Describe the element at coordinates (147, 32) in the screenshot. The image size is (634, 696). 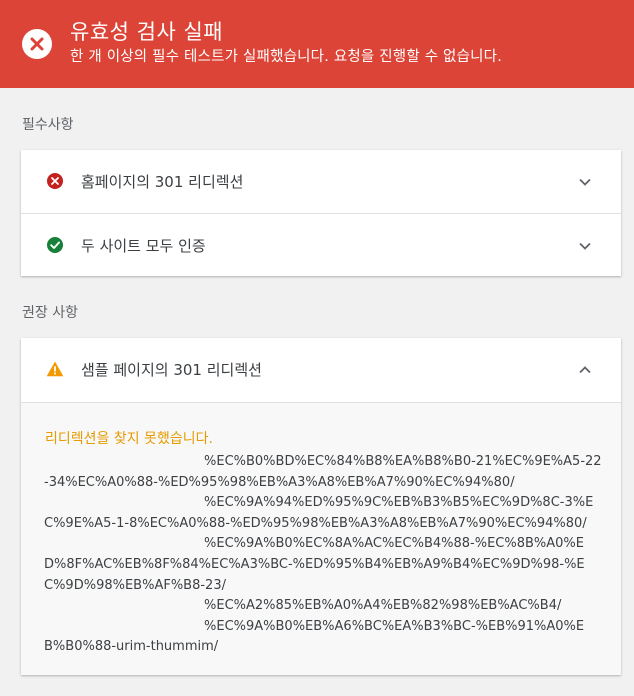
I see `banner-title: 유효성 검사 실패` at that location.